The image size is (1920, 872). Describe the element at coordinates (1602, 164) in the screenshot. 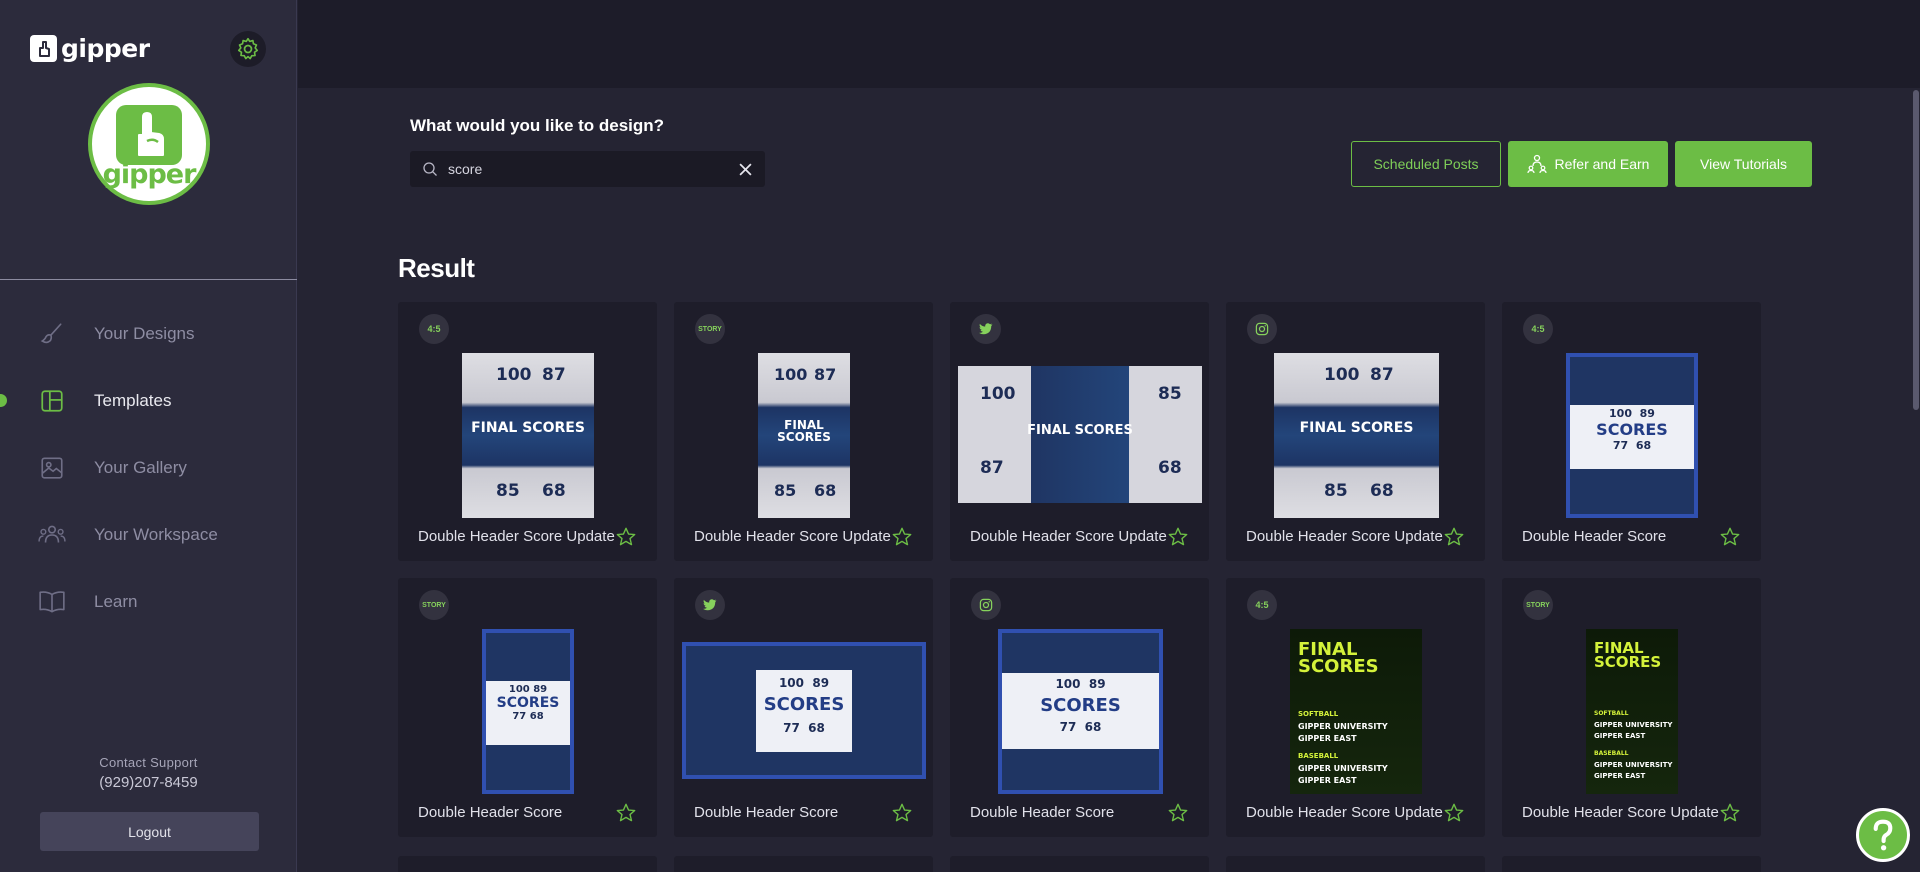

I see `refer-label: Refer and Earn` at that location.